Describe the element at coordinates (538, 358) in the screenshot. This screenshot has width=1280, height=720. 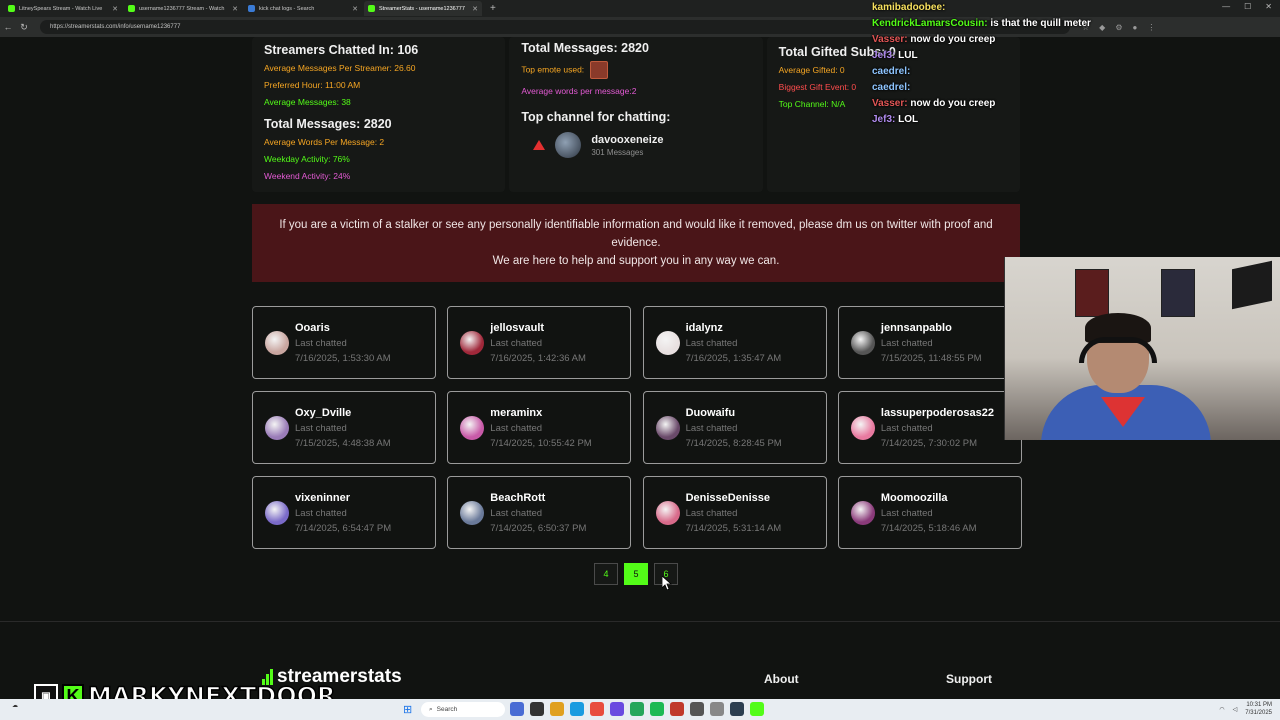
I see `last-chatted-date: 7/16/2025, 1:42:36 AM` at that location.